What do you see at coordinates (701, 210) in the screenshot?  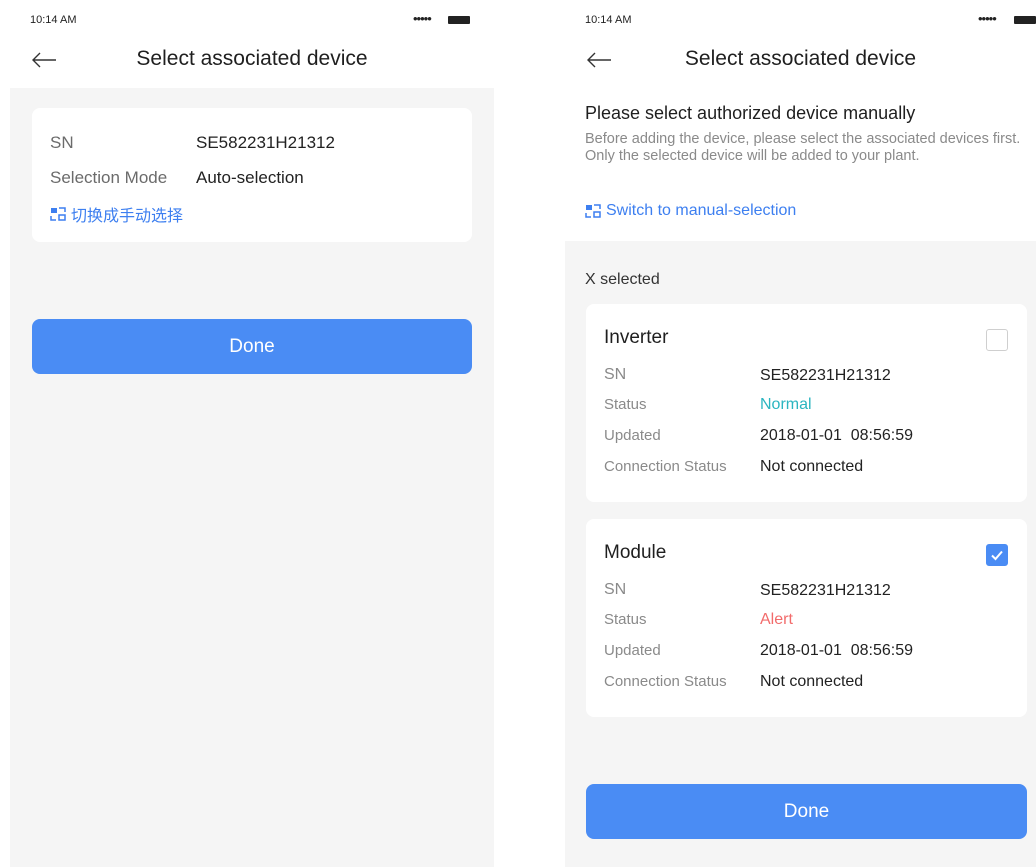 I see `switch-label: Switch to manual-selection` at bounding box center [701, 210].